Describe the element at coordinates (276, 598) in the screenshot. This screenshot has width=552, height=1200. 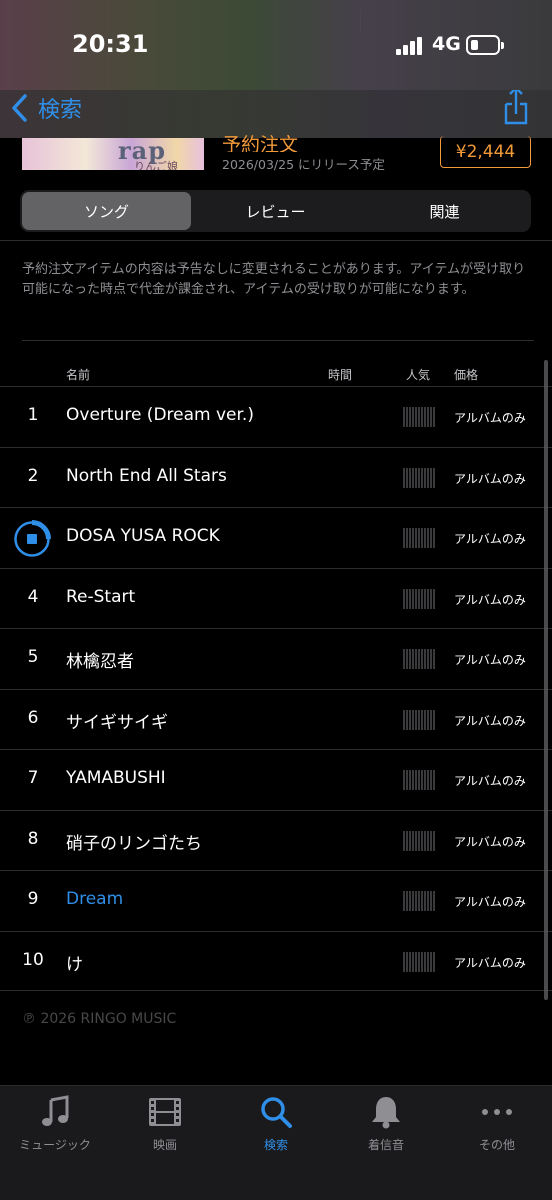
I see `track-row: 4 Re-Start アルバムのみ` at that location.